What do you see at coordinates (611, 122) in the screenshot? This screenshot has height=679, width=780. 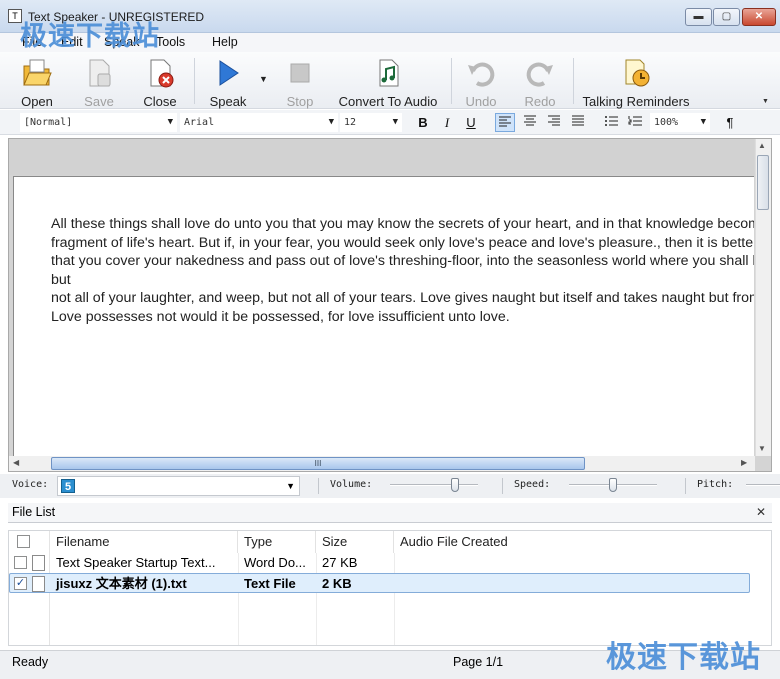 I see `bullet-list-button` at bounding box center [611, 122].